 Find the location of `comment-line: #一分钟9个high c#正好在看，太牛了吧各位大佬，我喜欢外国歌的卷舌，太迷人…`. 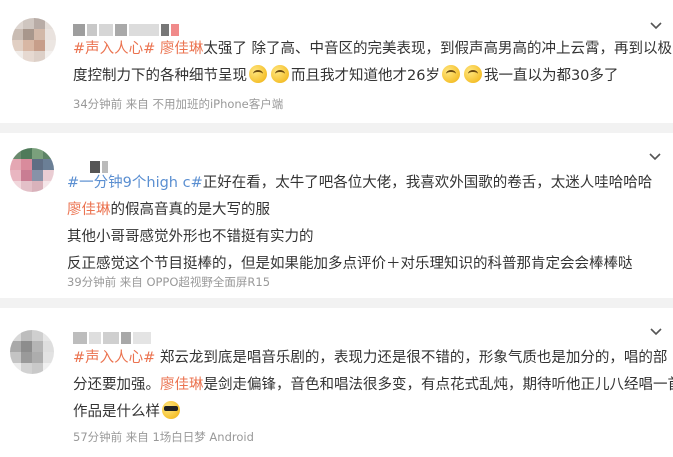

comment-line: #一分钟9个high c#正好在看，太牛了吧各位大佬，我喜欢外国歌的卷舌，太迷人… is located at coordinates (359, 183).